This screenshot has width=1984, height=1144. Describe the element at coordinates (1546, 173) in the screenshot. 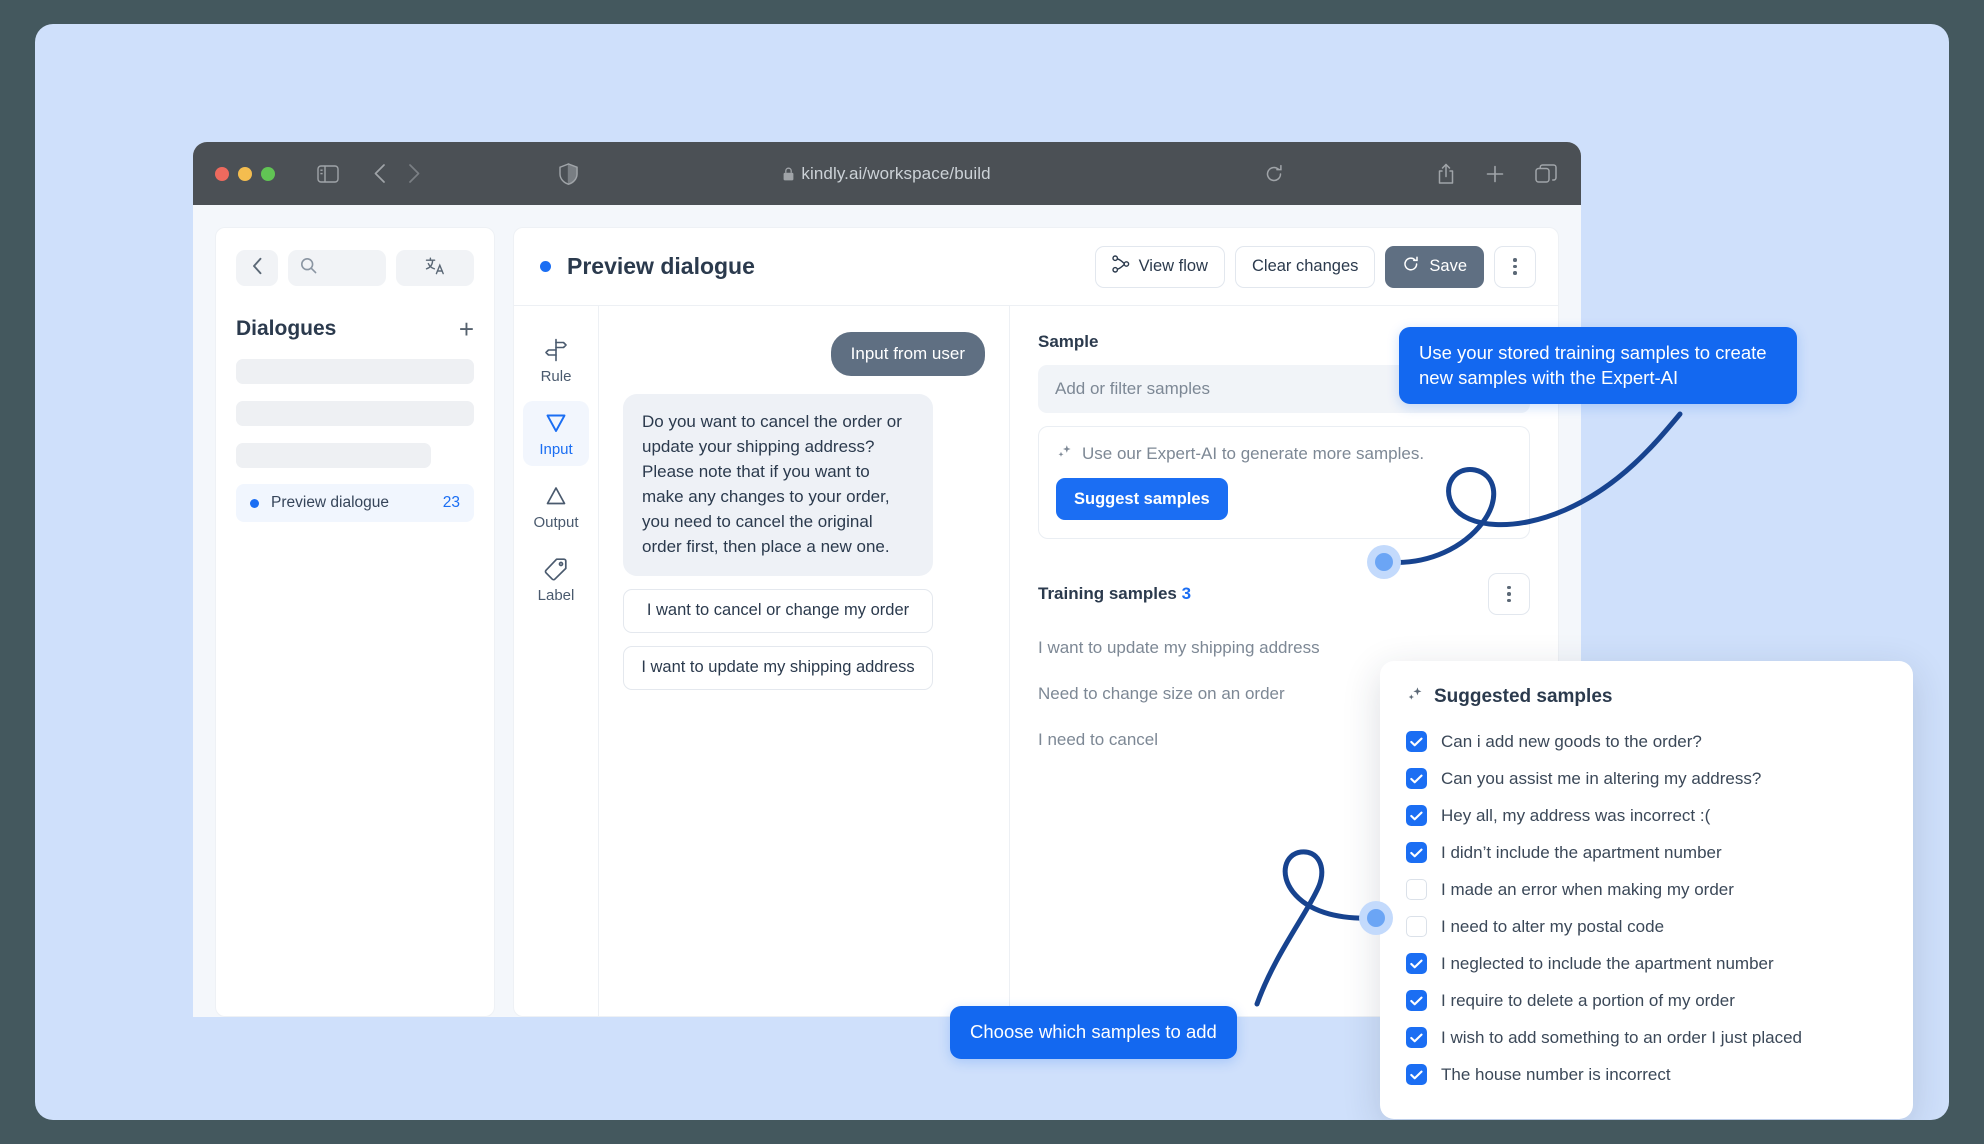

I see `tab-overview-icon` at that location.